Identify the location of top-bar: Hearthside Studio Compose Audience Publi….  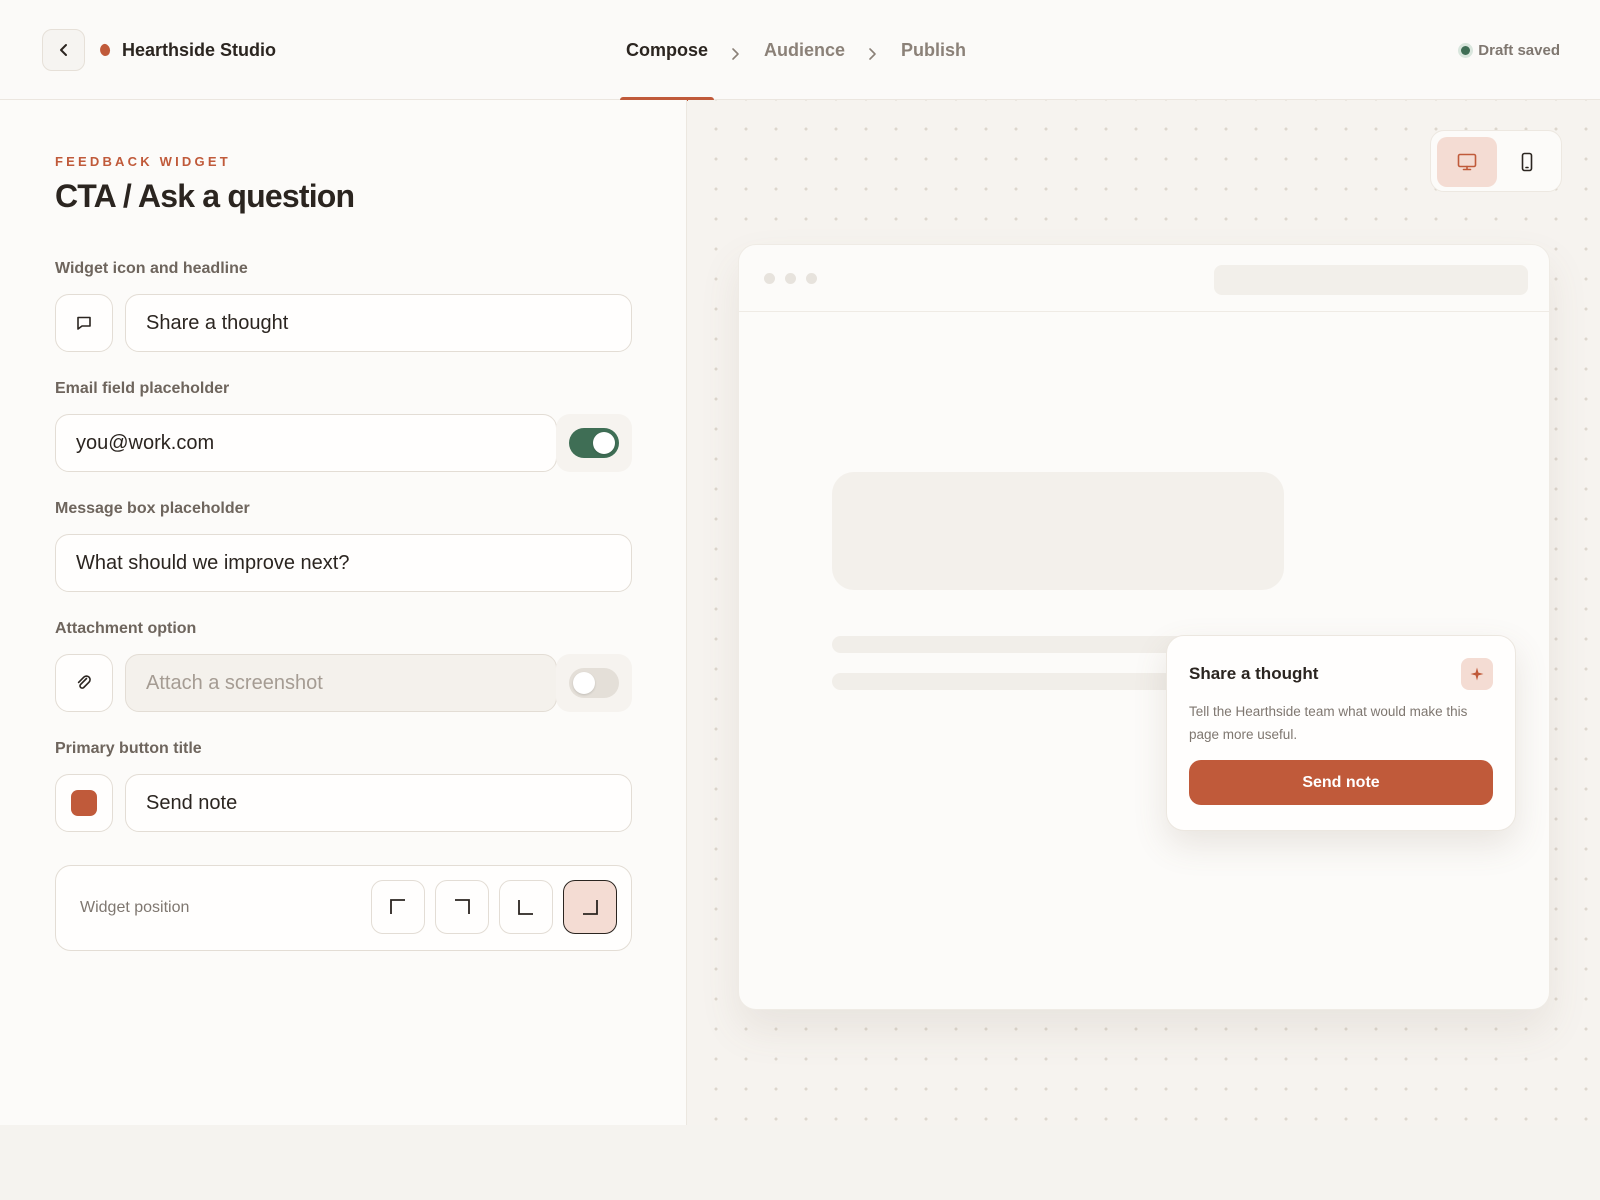
(800, 50).